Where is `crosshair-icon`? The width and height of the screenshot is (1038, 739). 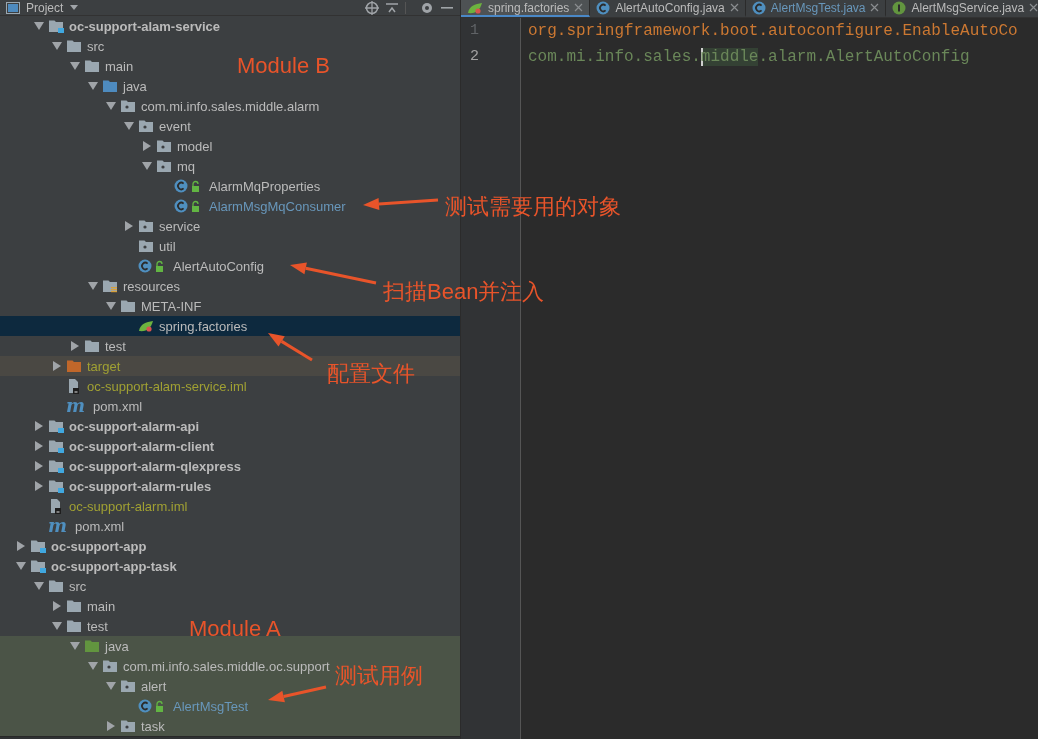 crosshair-icon is located at coordinates (372, 7).